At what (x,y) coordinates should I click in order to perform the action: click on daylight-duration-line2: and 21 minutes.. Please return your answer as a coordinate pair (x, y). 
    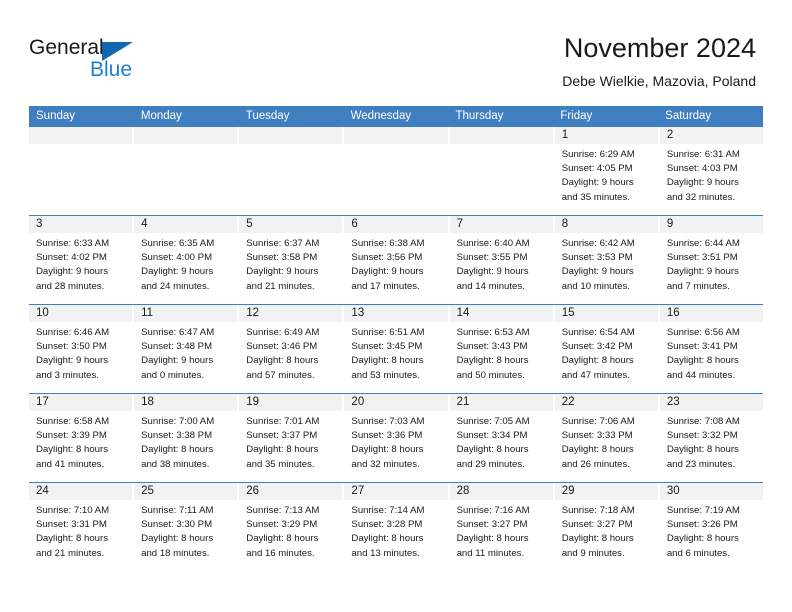
    Looking at the image, I should click on (280, 286).